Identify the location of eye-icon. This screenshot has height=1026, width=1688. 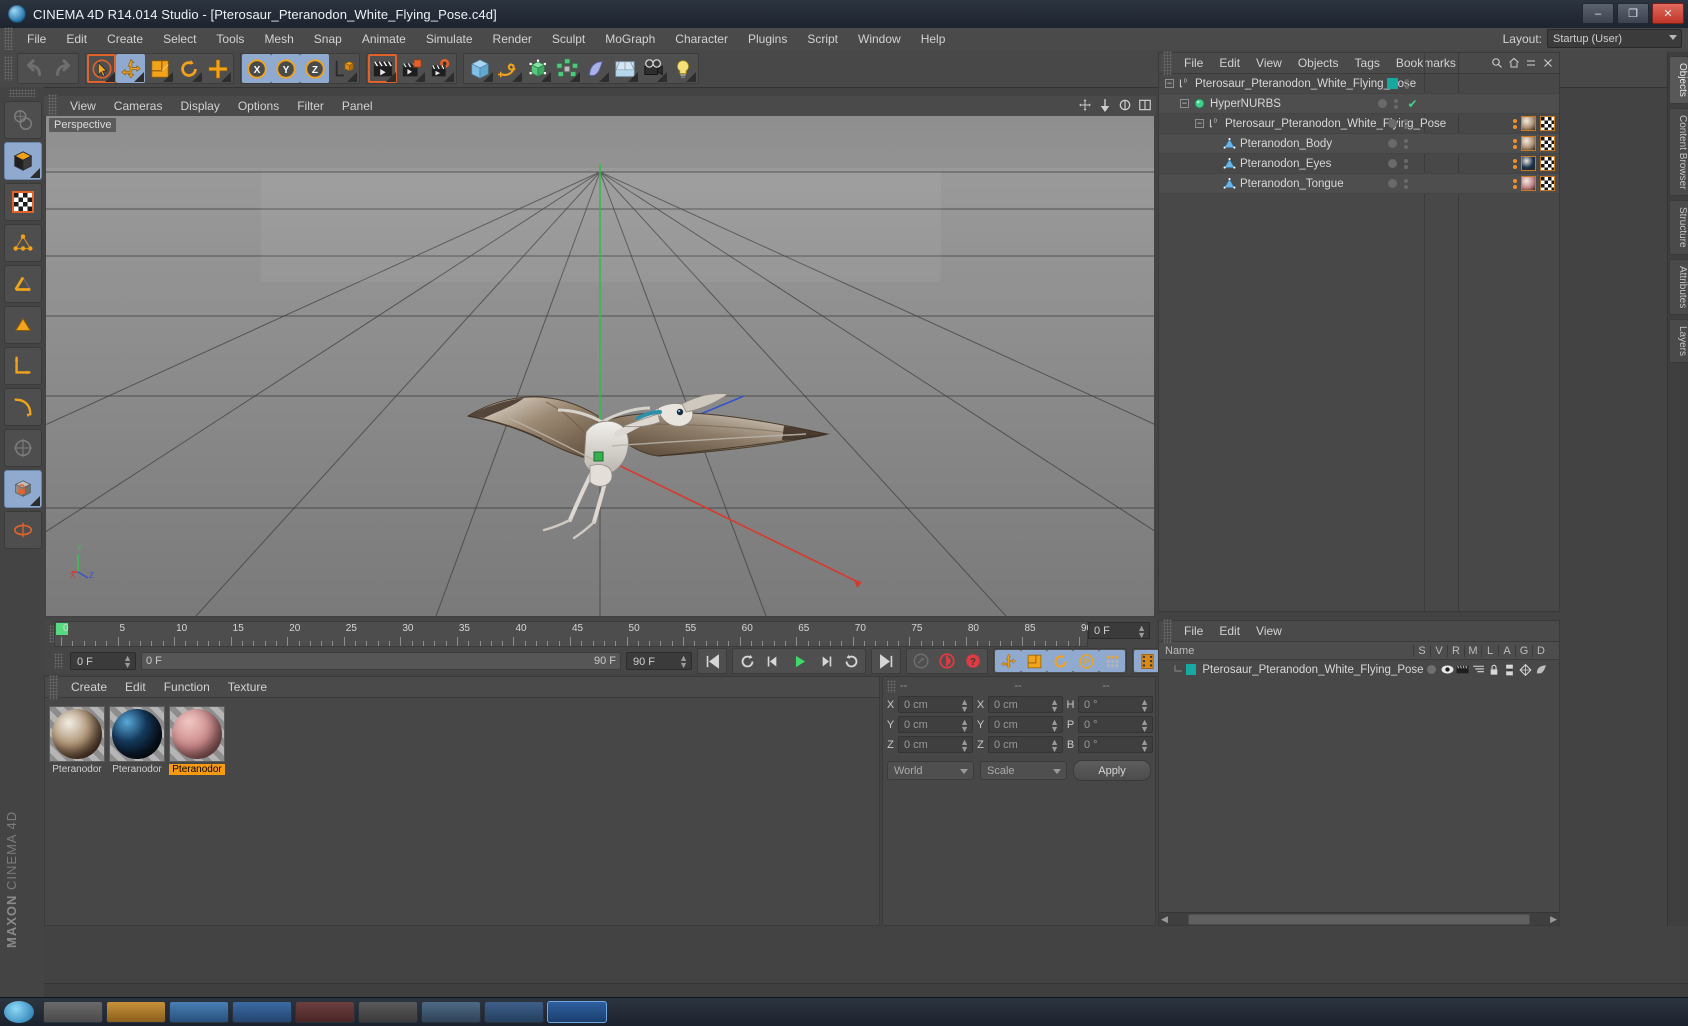
(1447, 669).